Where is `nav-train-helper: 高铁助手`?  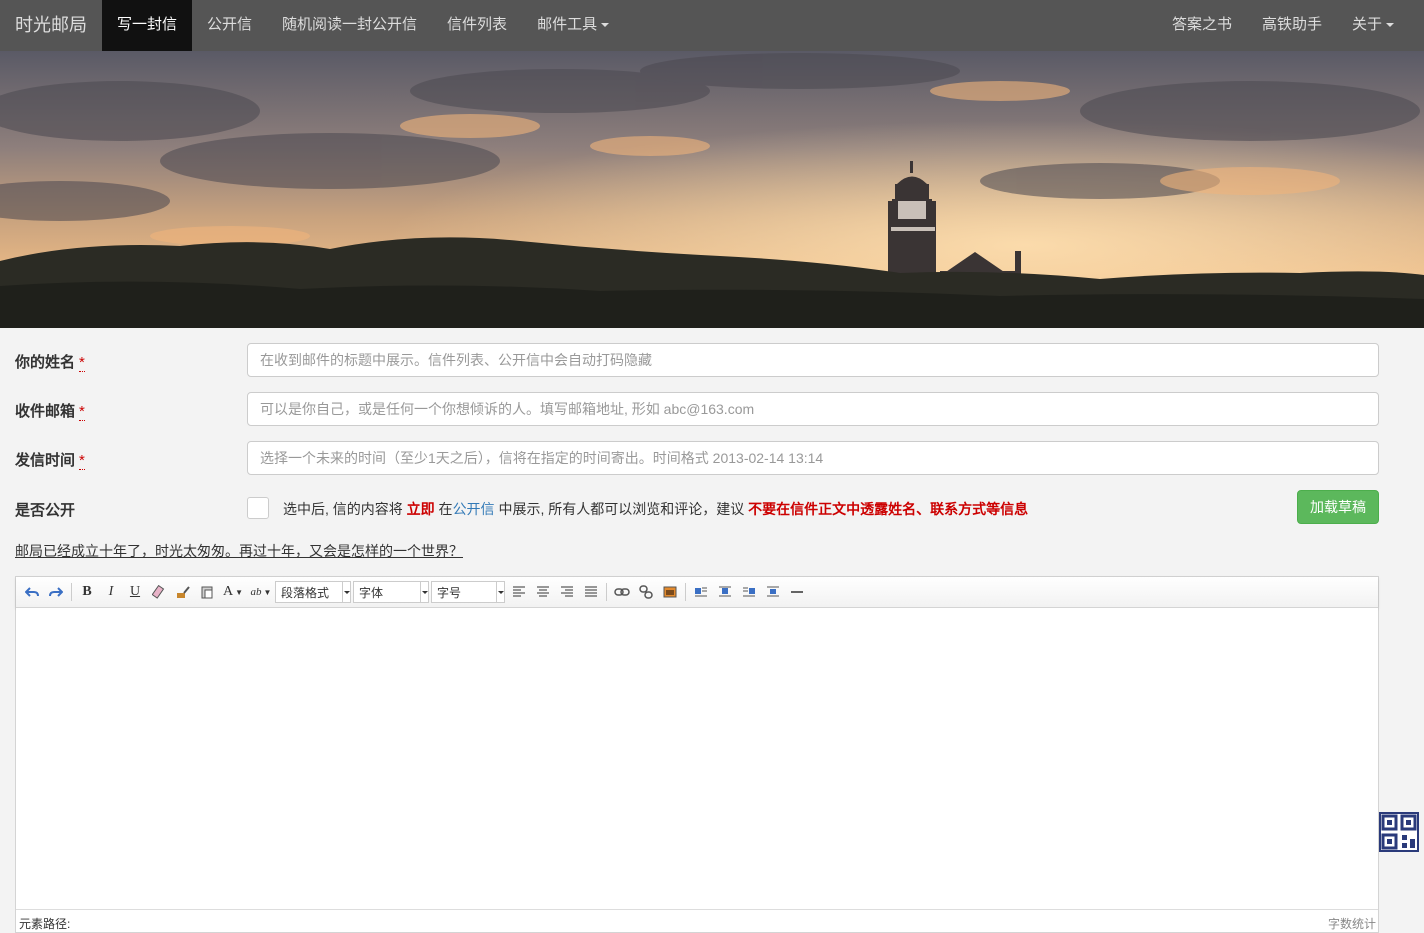 nav-train-helper: 高铁助手 is located at coordinates (1292, 25).